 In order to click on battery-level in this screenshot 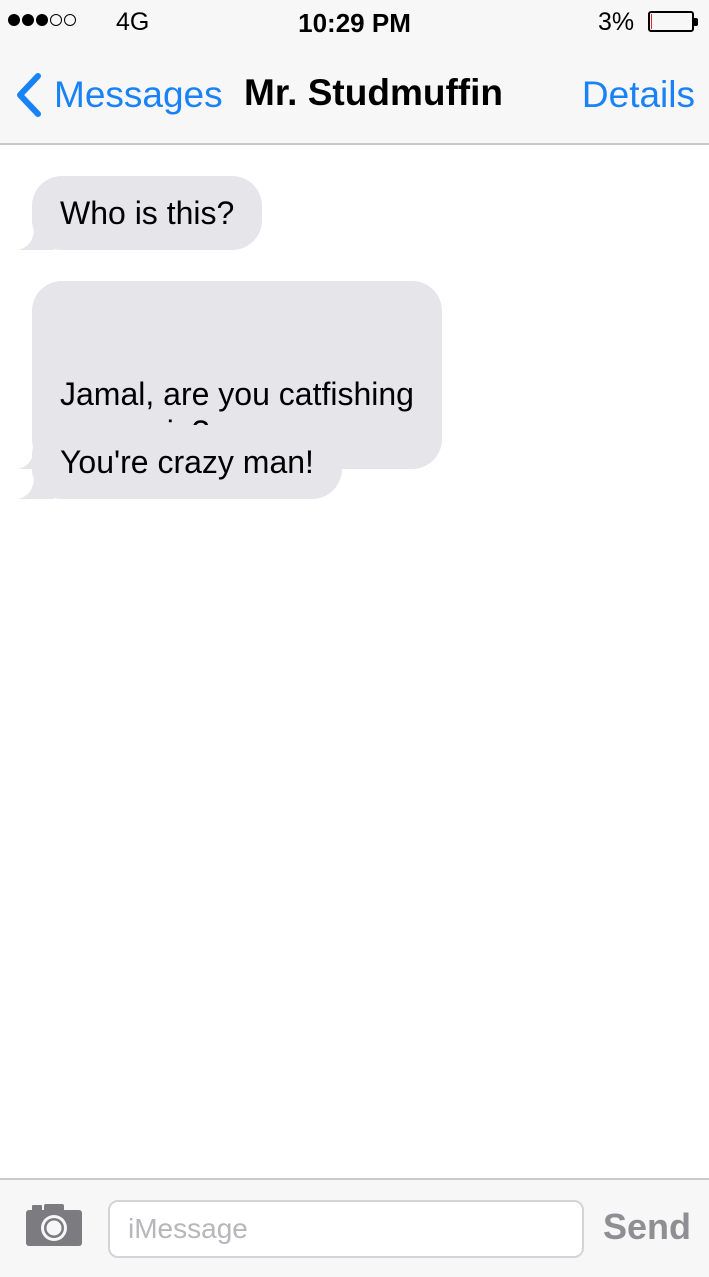, I will do `click(652, 21)`.